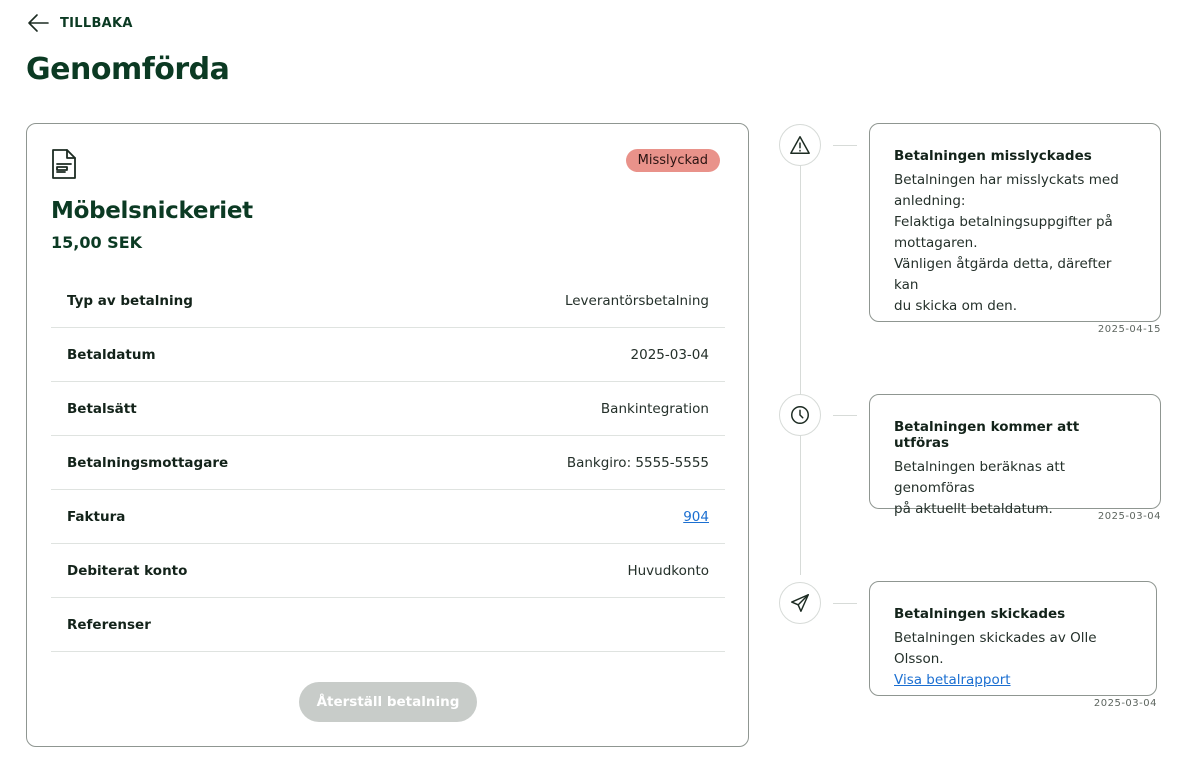 This screenshot has height=772, width=1184. I want to click on timeline-line, so click(800, 370).